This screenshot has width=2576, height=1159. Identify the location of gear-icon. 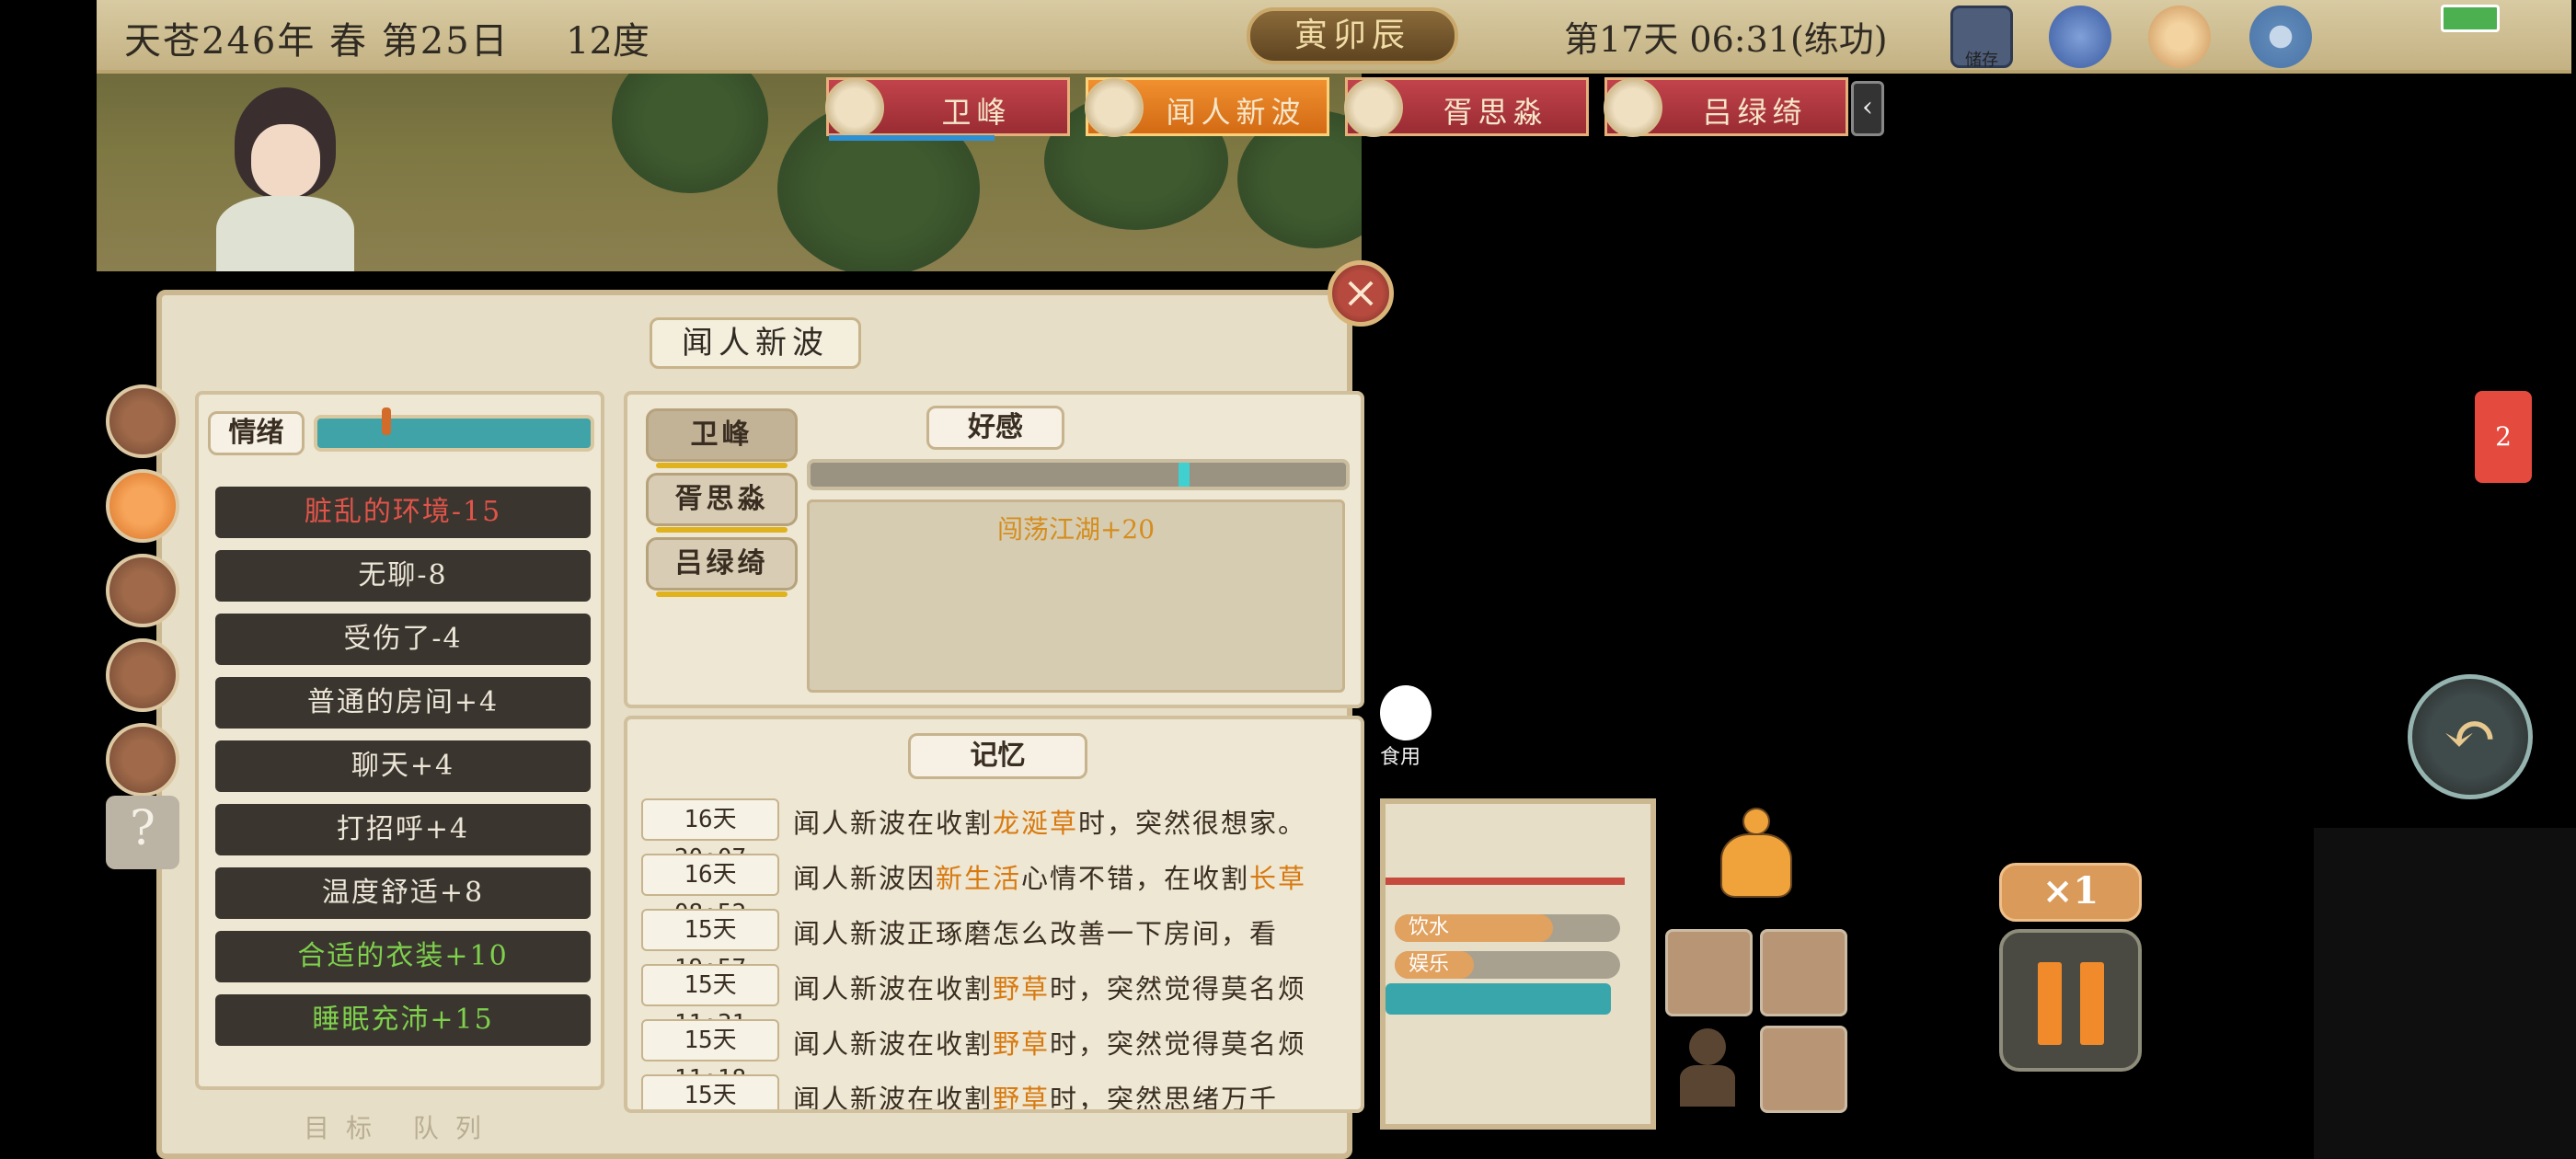
(2280, 37).